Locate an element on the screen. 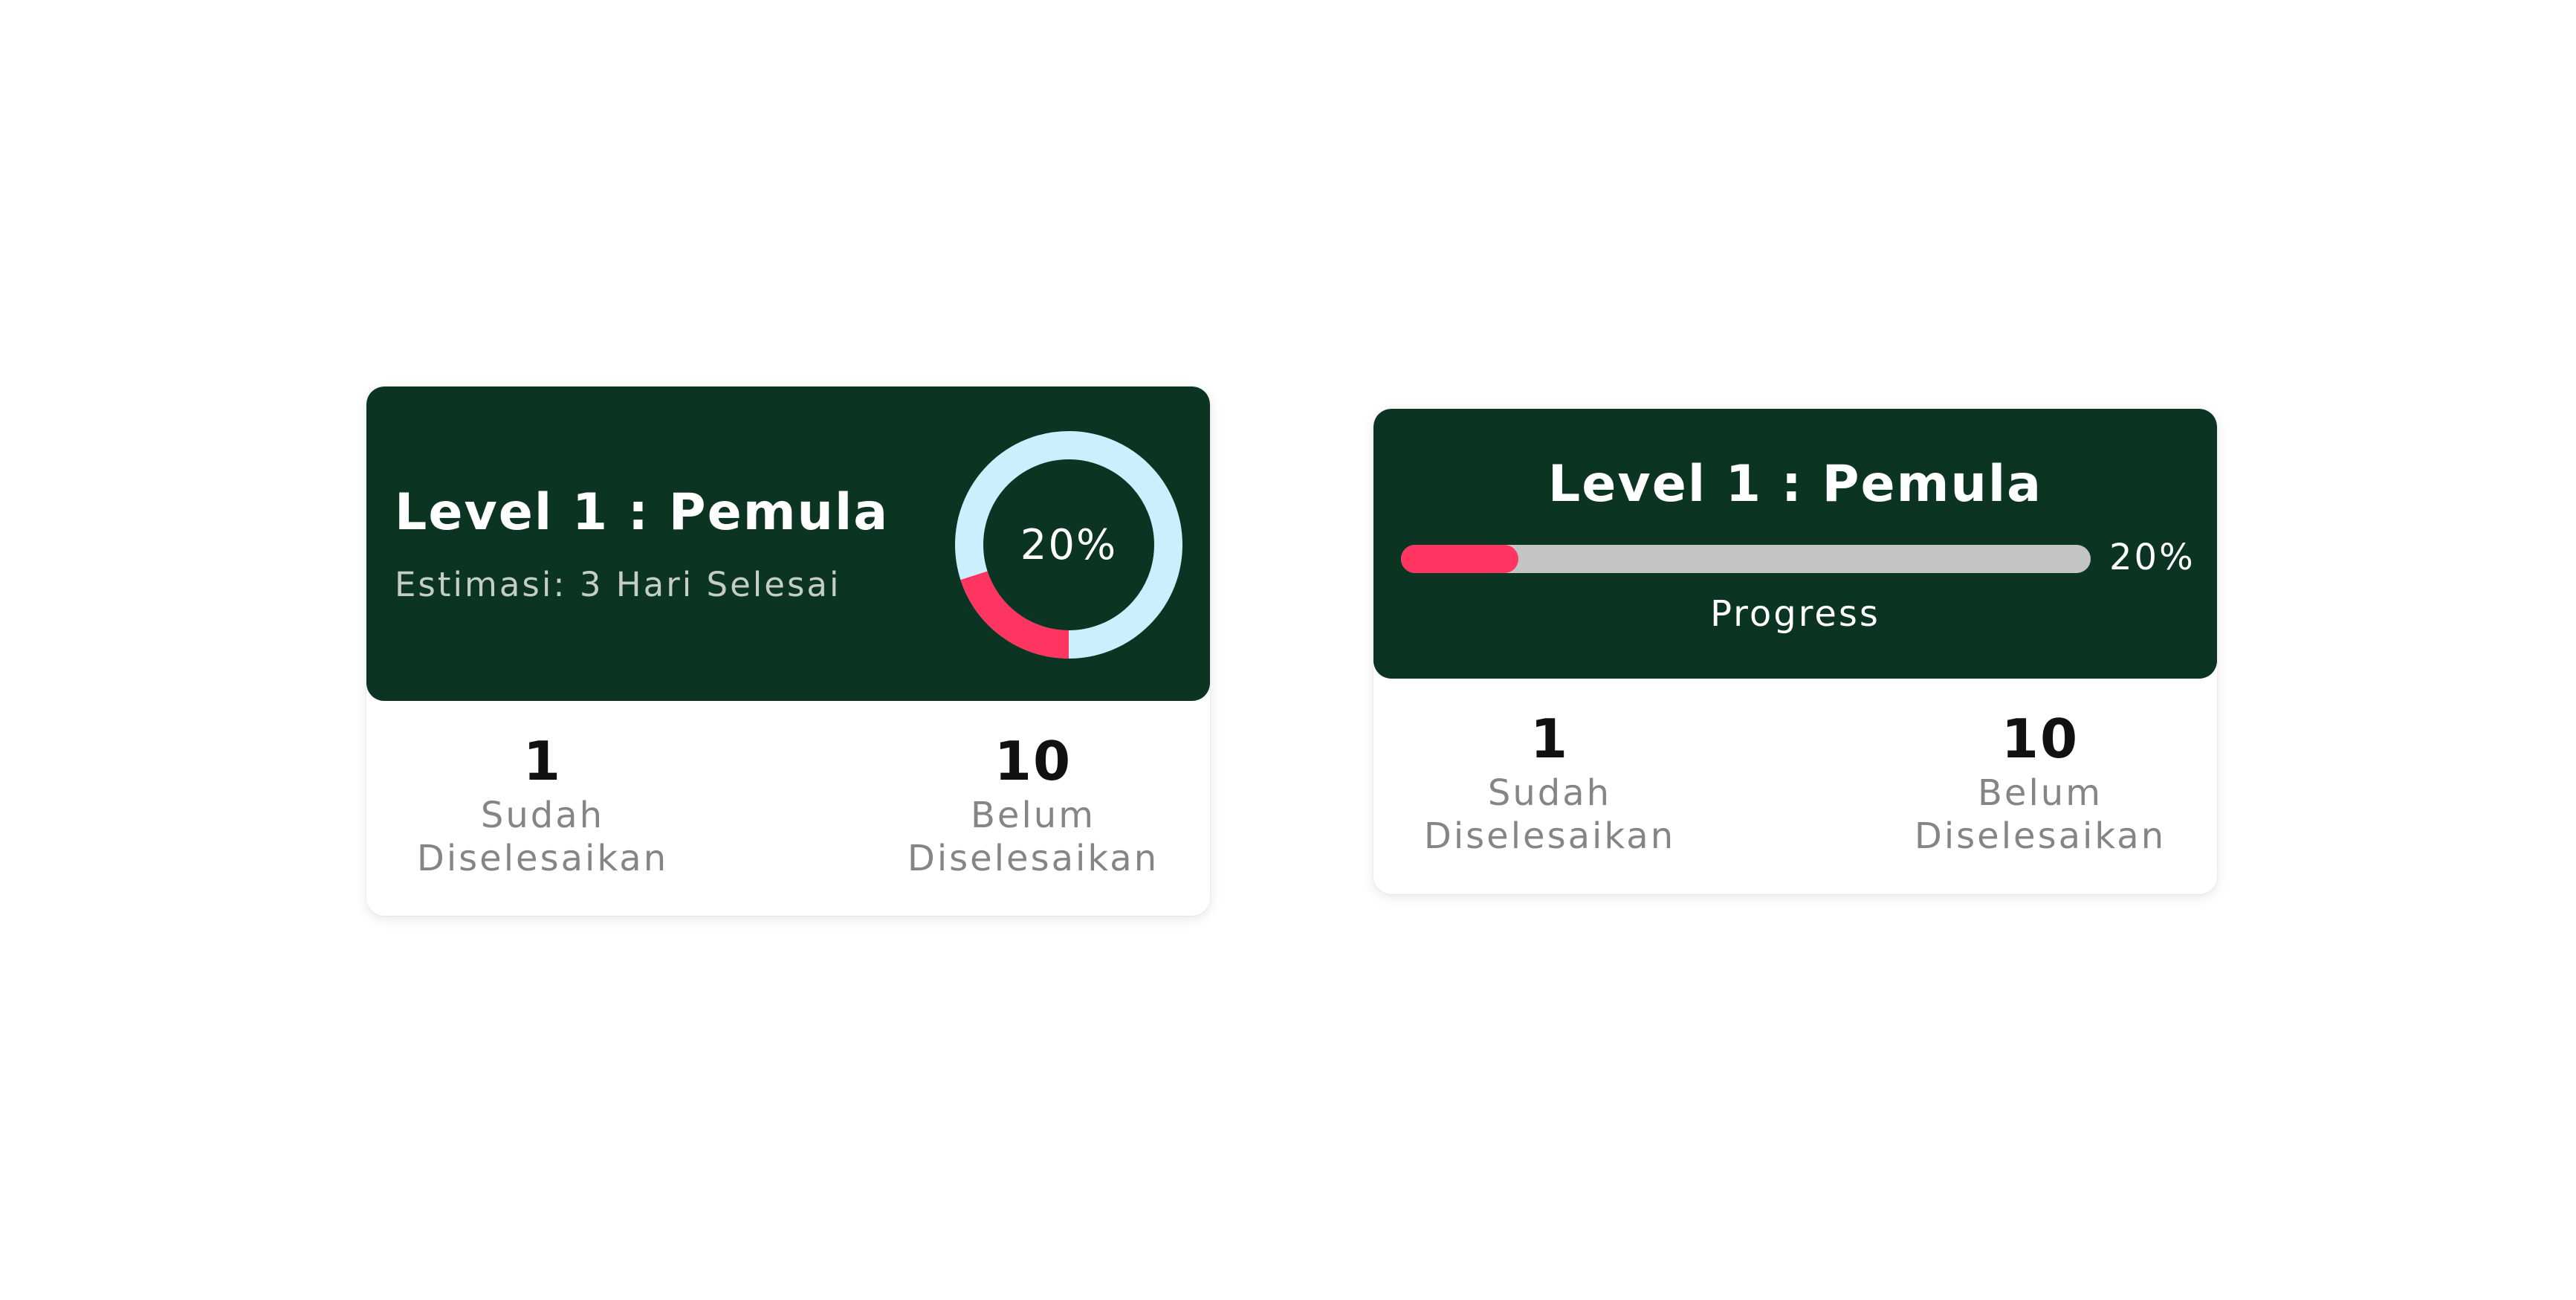 The width and height of the screenshot is (2576, 1300). progress-fill is located at coordinates (1460, 559).